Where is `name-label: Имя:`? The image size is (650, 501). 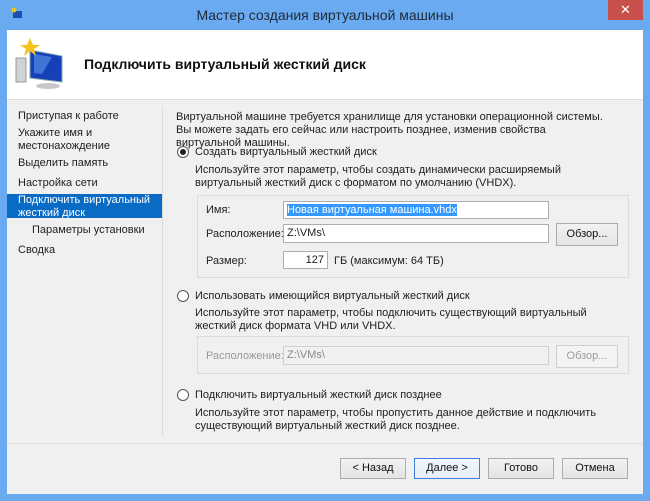
name-label: Имя: is located at coordinates (218, 210).